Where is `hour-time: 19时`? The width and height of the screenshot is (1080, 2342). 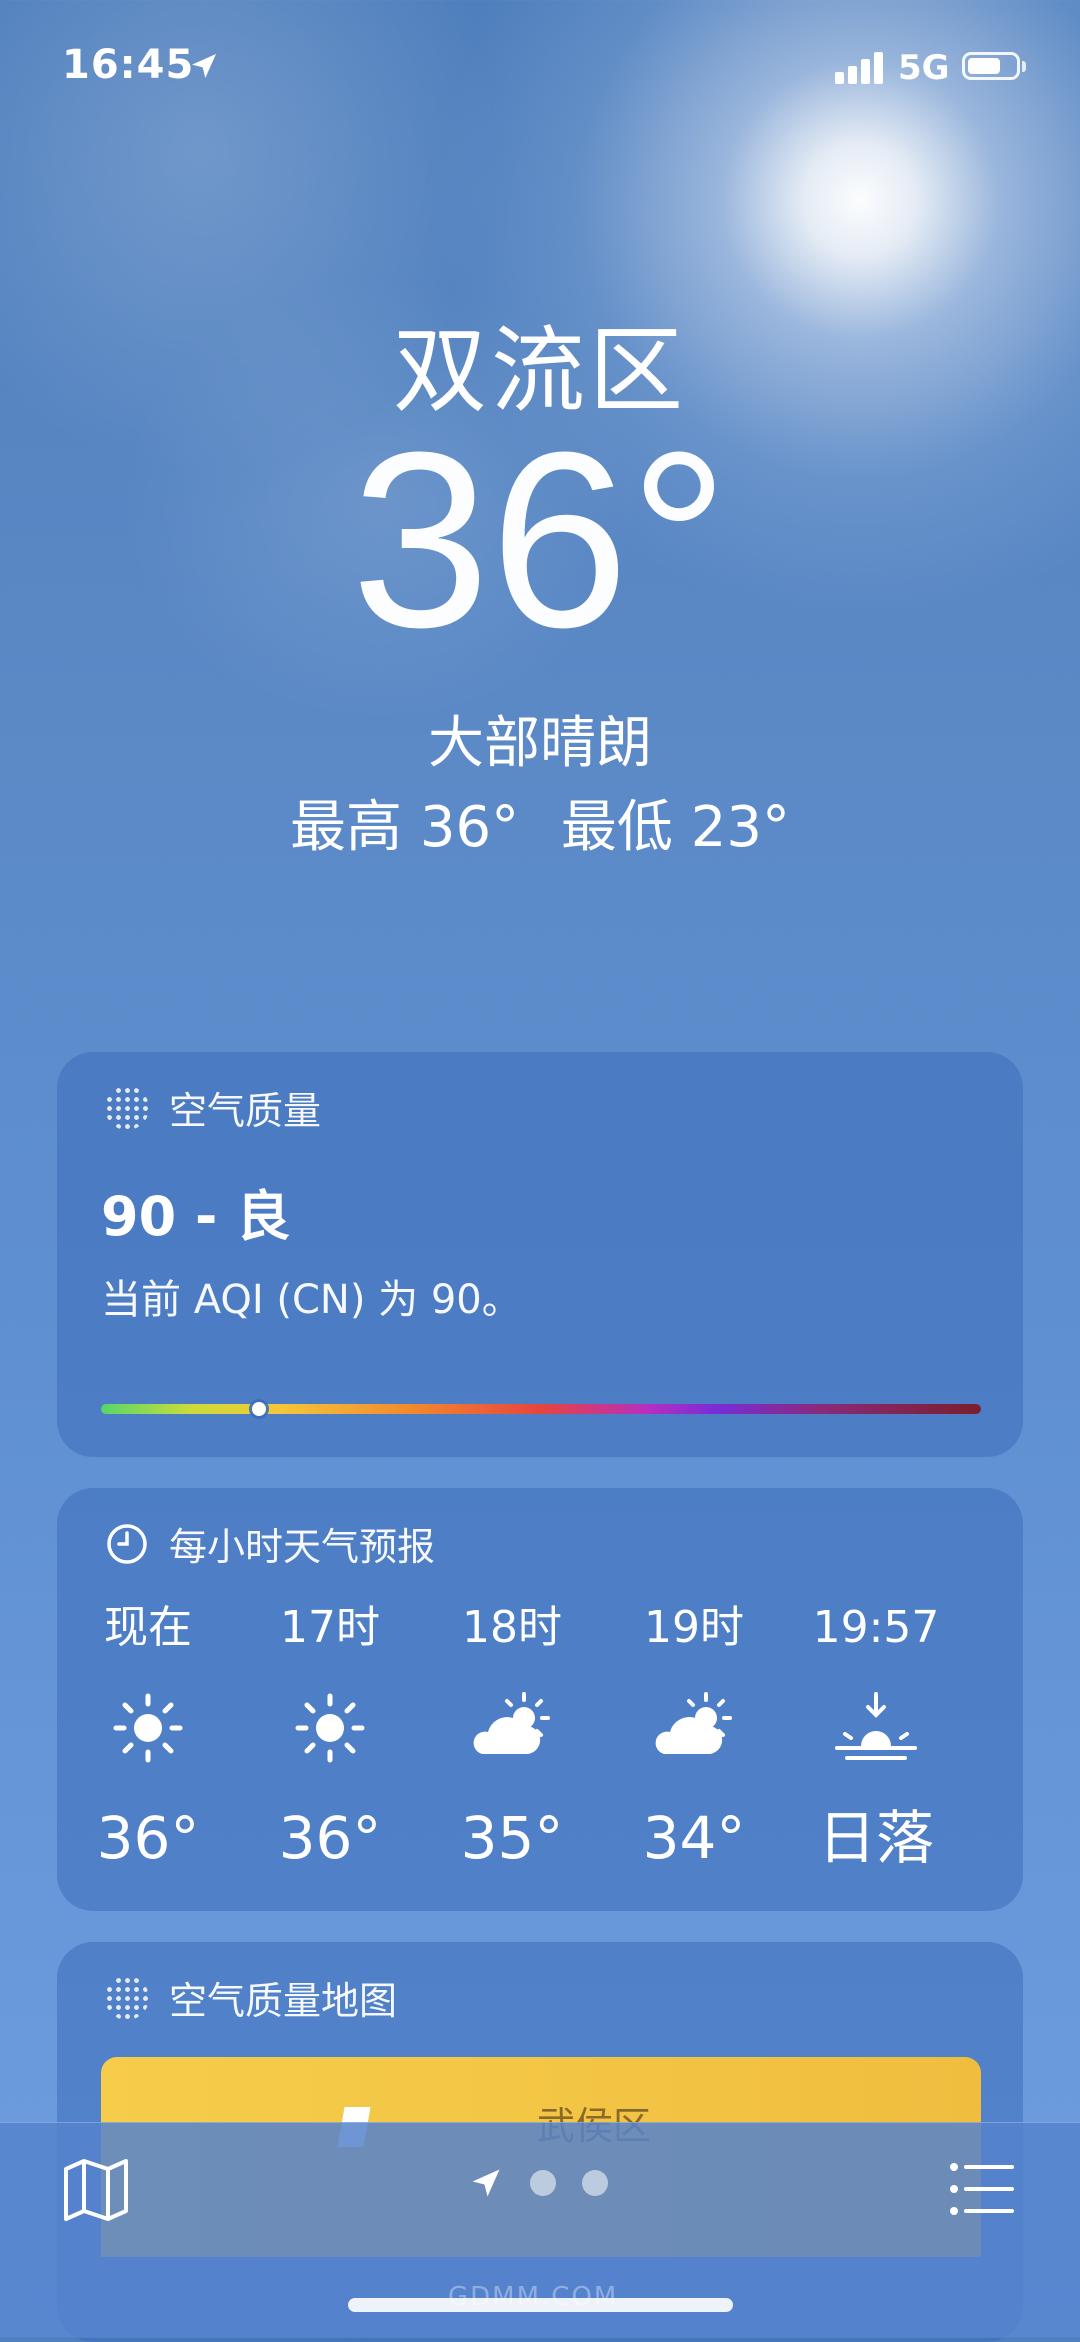
hour-time: 19时 is located at coordinates (694, 1627).